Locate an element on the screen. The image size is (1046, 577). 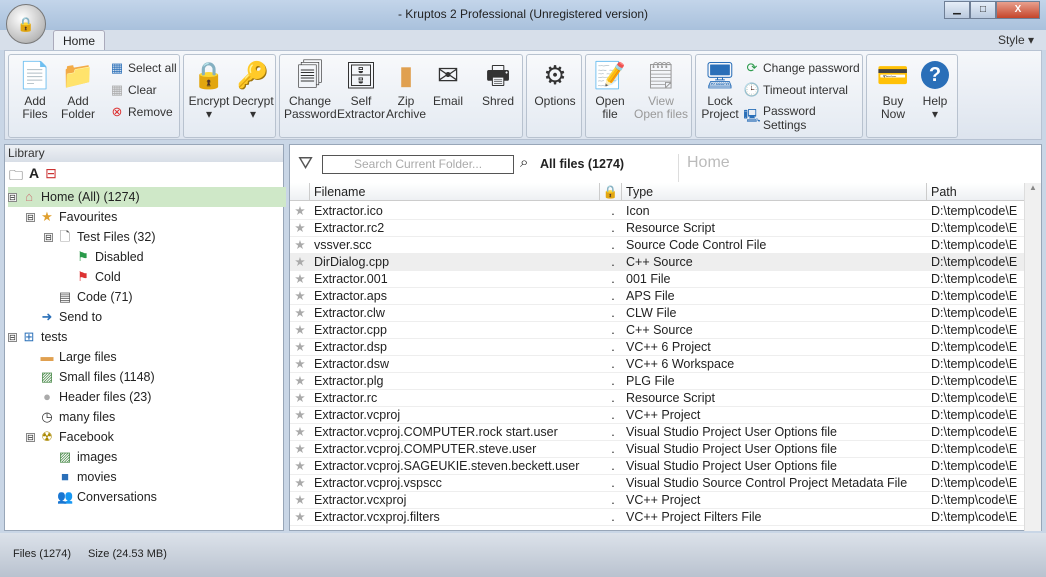
remove-button: ⊗ Remove is located at coordinates (141, 112).